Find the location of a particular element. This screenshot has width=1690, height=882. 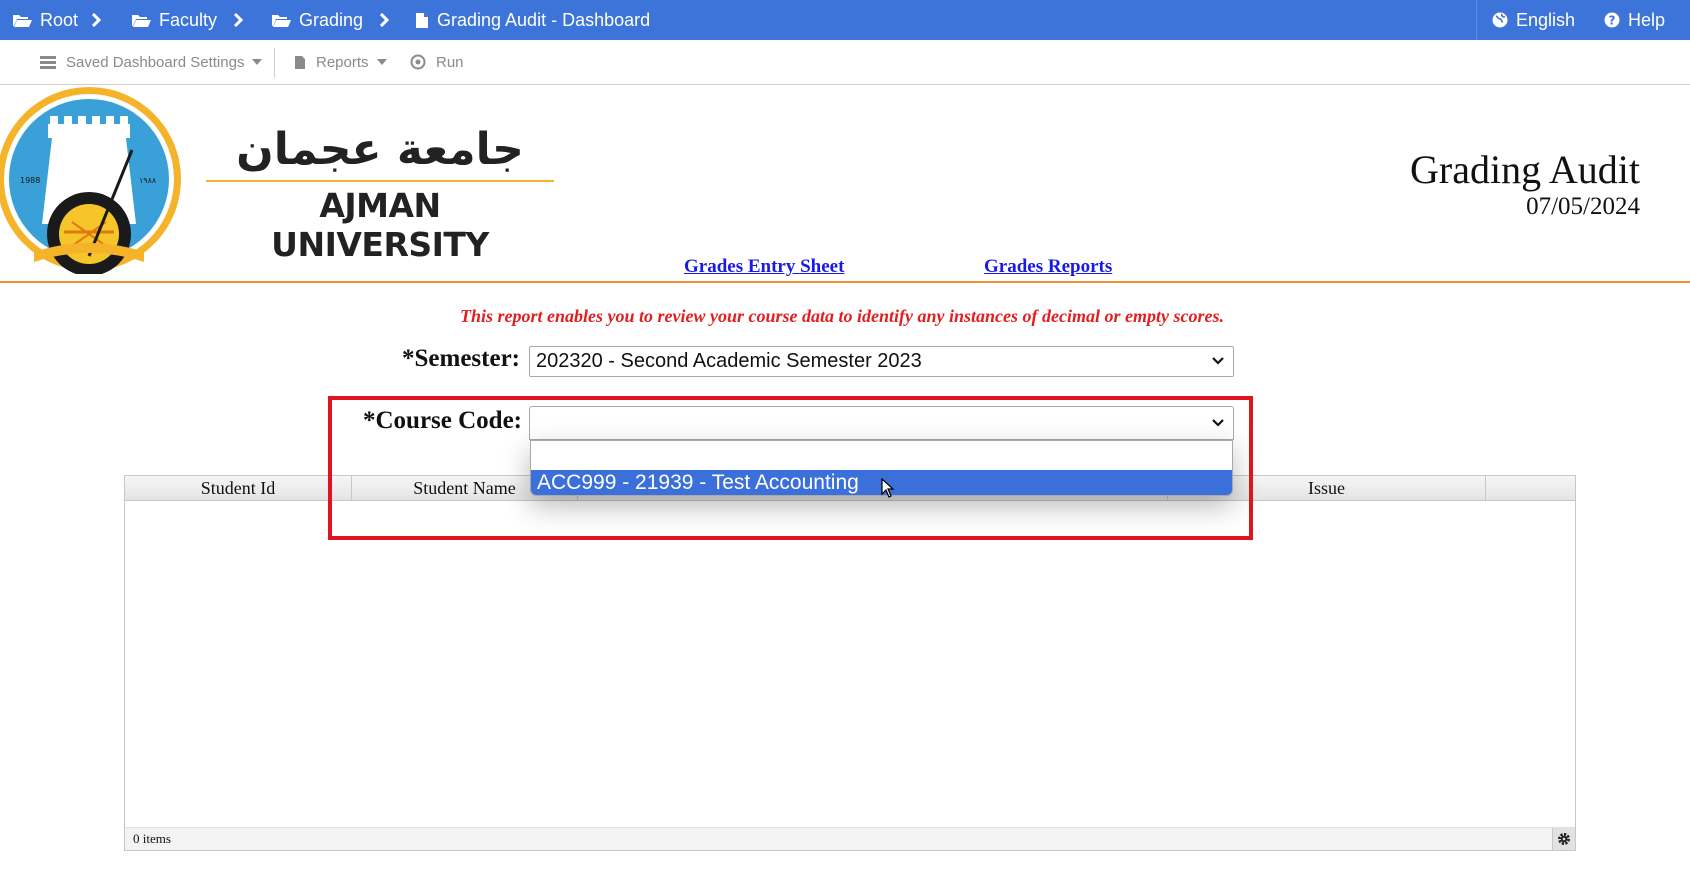

gear-icon is located at coordinates (1564, 839).